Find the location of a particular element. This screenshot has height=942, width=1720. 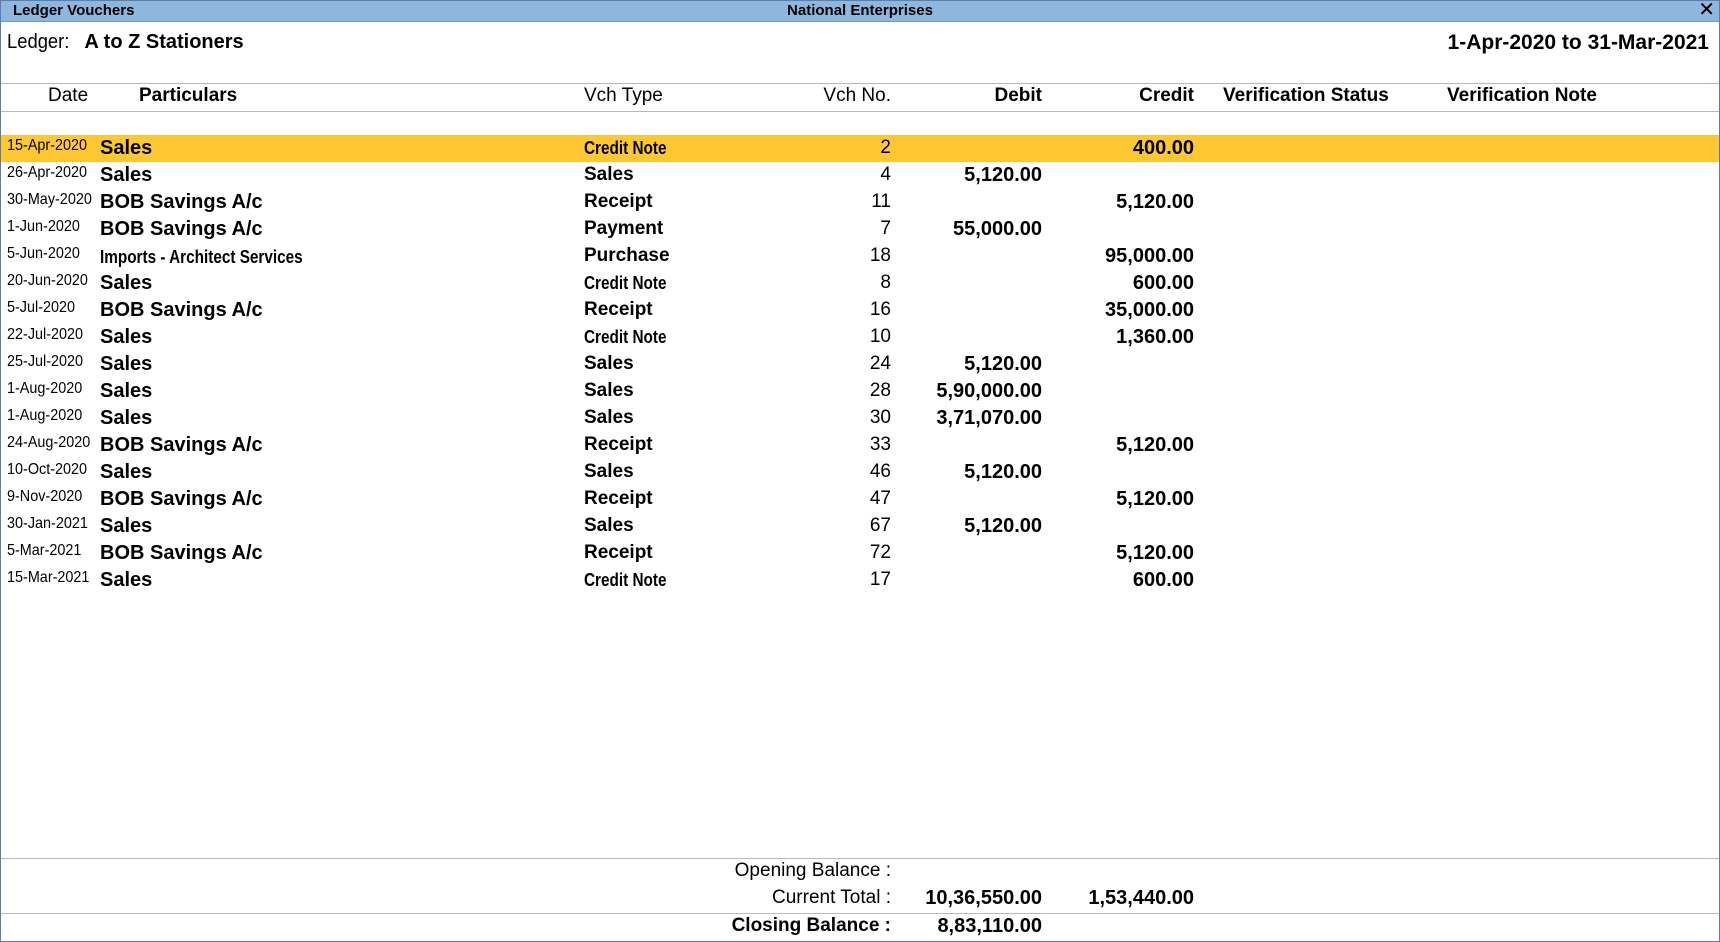

closing-balance-debit: 8,83,110.00 is located at coordinates (989, 926).